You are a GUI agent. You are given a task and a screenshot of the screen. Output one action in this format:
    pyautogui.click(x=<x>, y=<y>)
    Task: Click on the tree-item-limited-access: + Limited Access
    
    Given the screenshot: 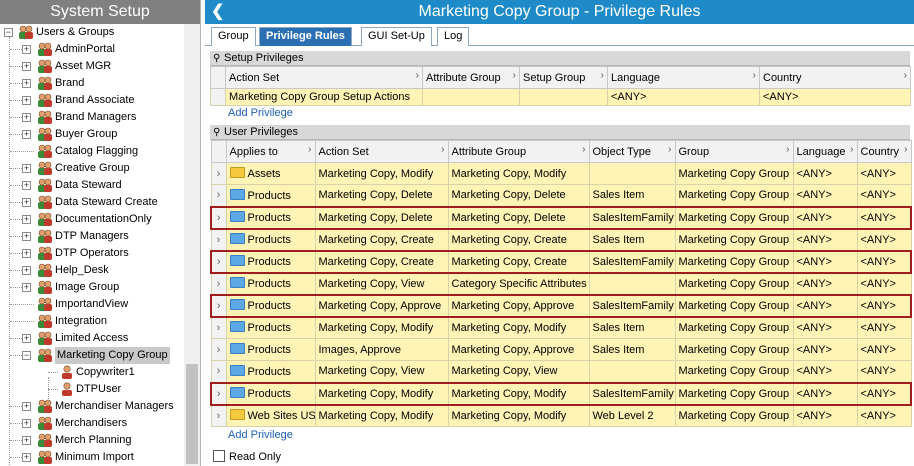 What is the action you would take?
    pyautogui.click(x=92, y=338)
    